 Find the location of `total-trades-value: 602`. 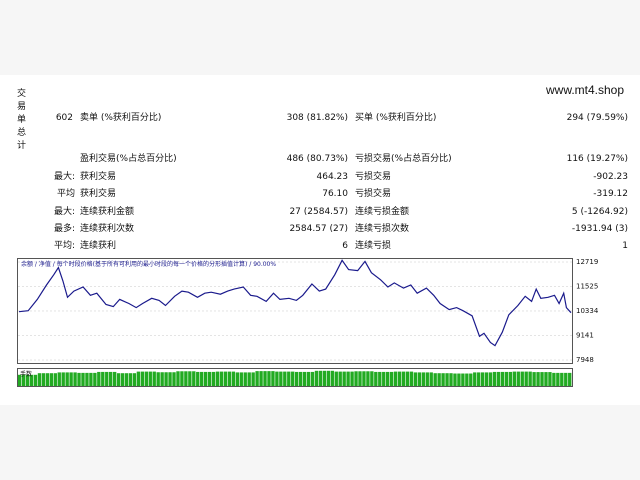

total-trades-value: 602 is located at coordinates (64, 118).